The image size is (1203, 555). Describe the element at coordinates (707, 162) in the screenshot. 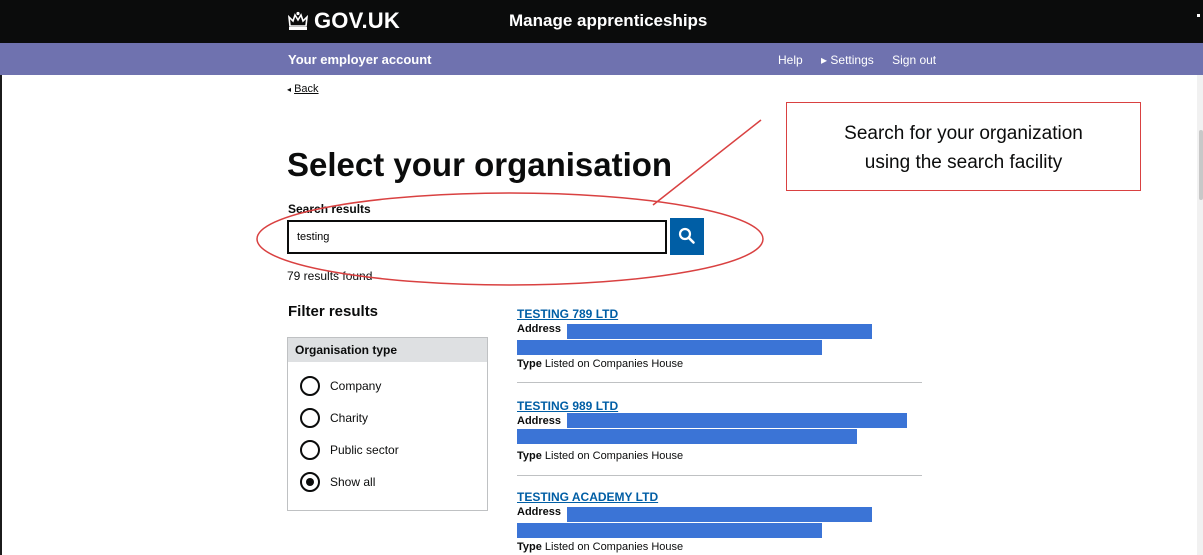

I see `callout-pointer-line` at that location.